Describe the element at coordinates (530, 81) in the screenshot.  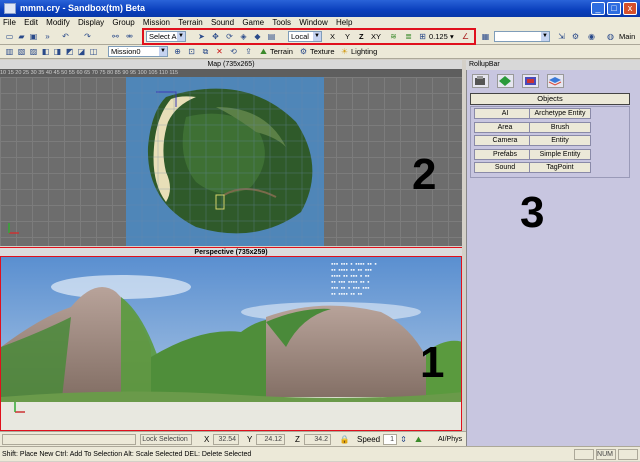
I see `tab-display` at that location.